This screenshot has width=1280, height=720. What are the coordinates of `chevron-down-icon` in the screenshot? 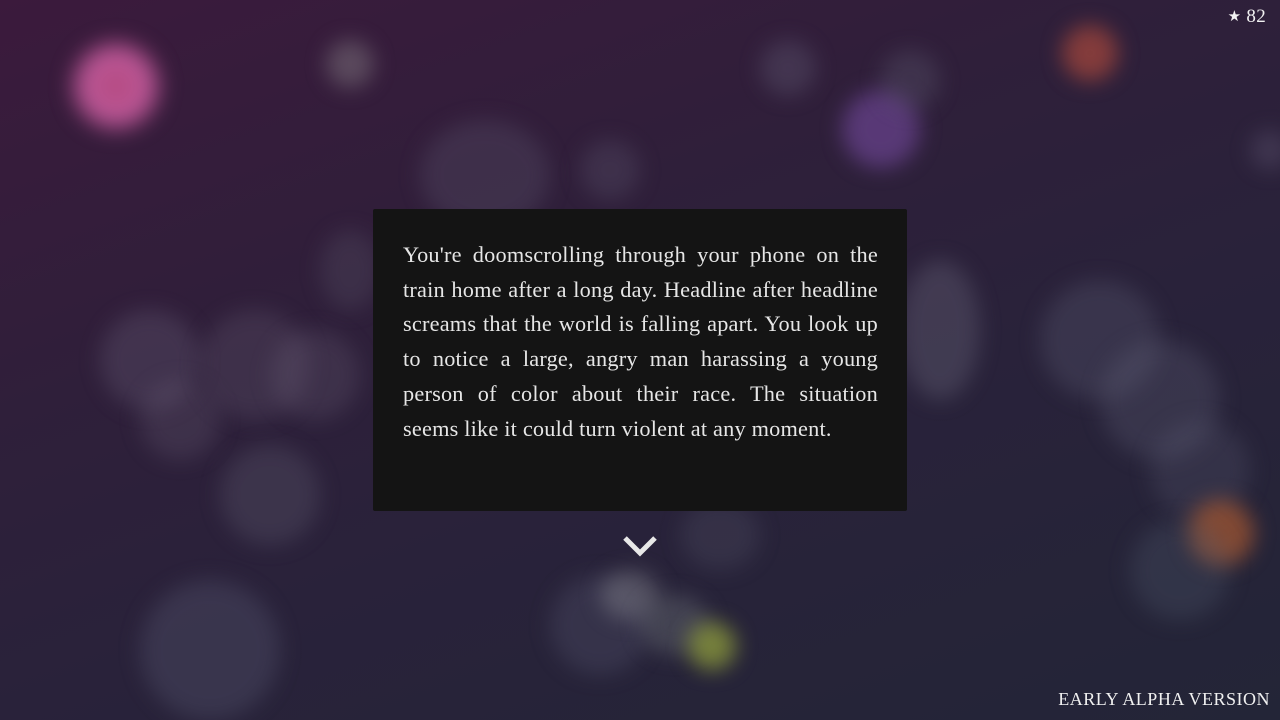 It's located at (640, 546).